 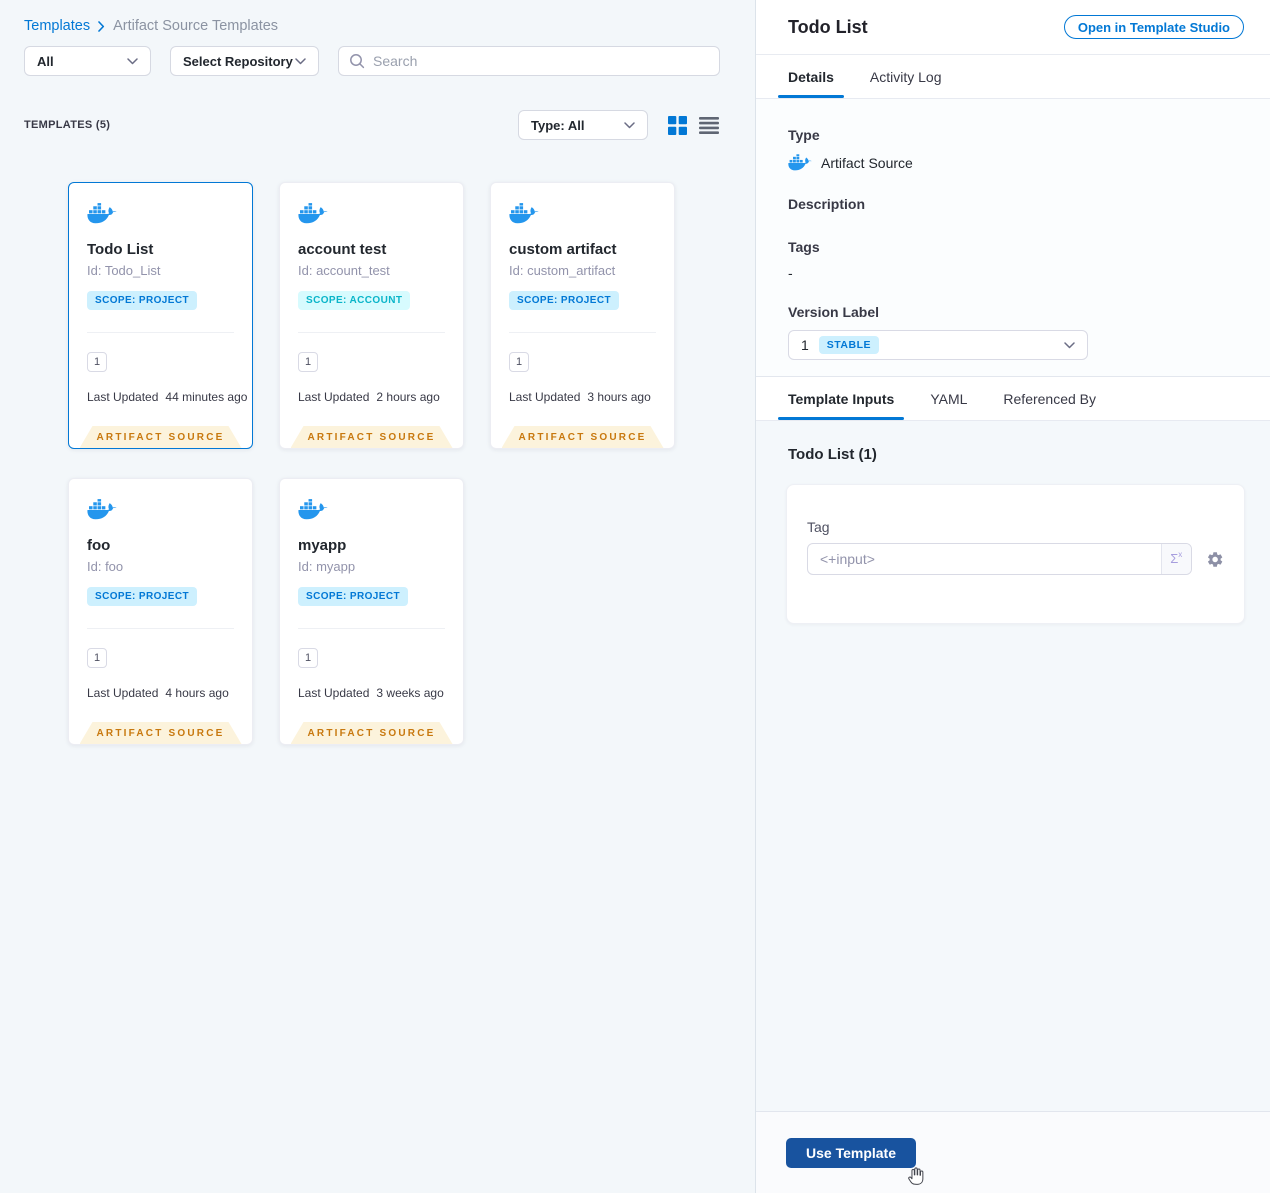 What do you see at coordinates (158, 693) in the screenshot?
I see `card-last-updated: Last Updated 4 hours ago` at bounding box center [158, 693].